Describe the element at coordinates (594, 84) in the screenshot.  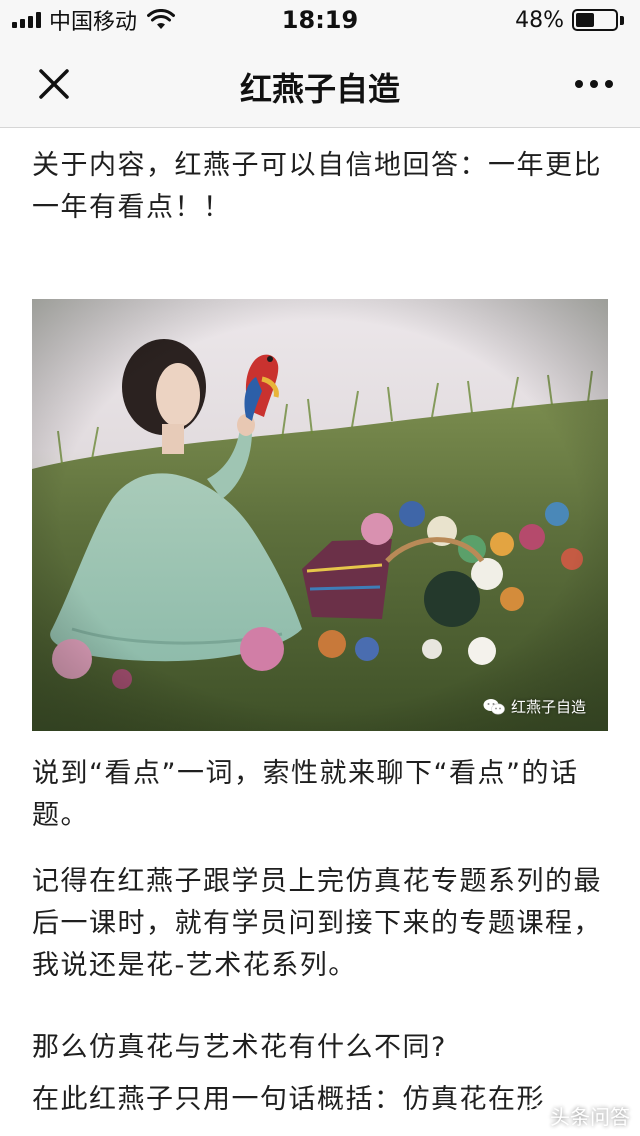
I see `more-icon` at that location.